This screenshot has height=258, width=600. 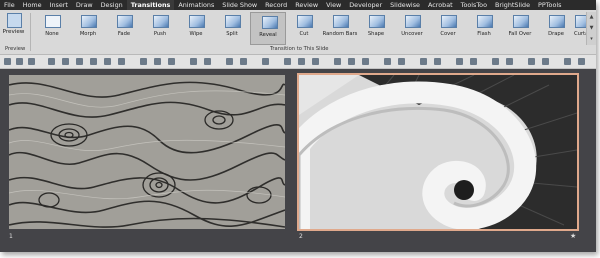 I want to click on scroll-up-icon: ▲, so click(x=591, y=17).